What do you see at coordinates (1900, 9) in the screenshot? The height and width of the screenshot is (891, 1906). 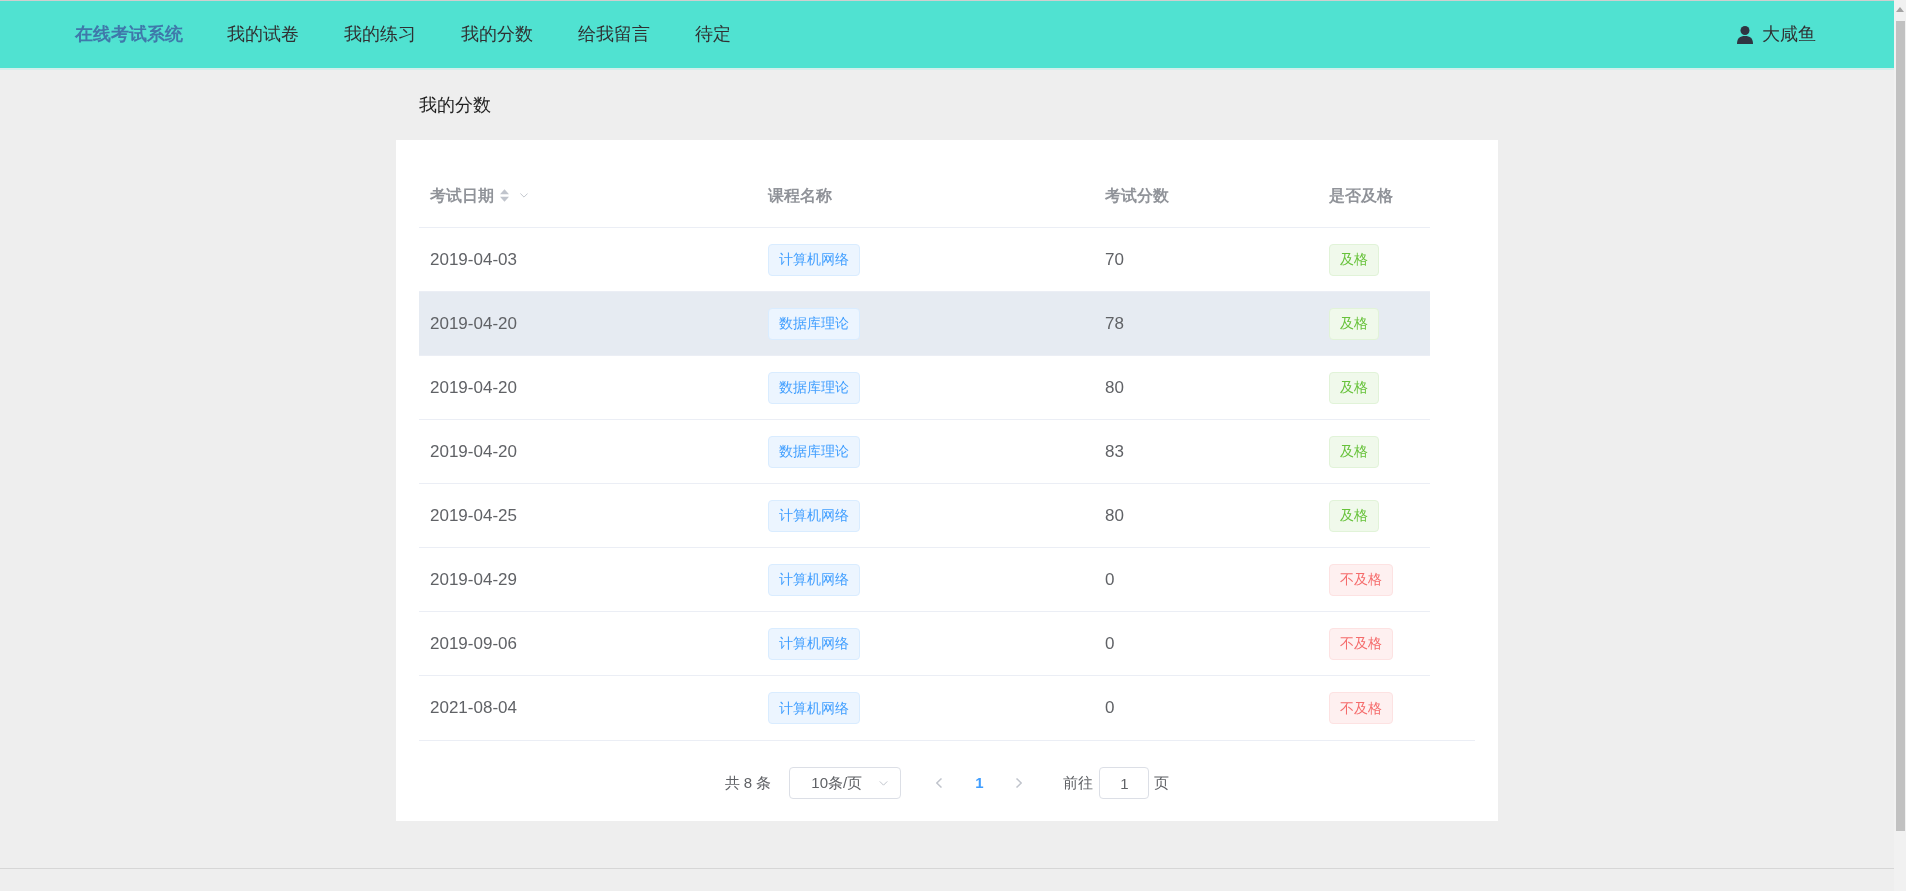 I see `scroll-up-arrow-icon` at bounding box center [1900, 9].